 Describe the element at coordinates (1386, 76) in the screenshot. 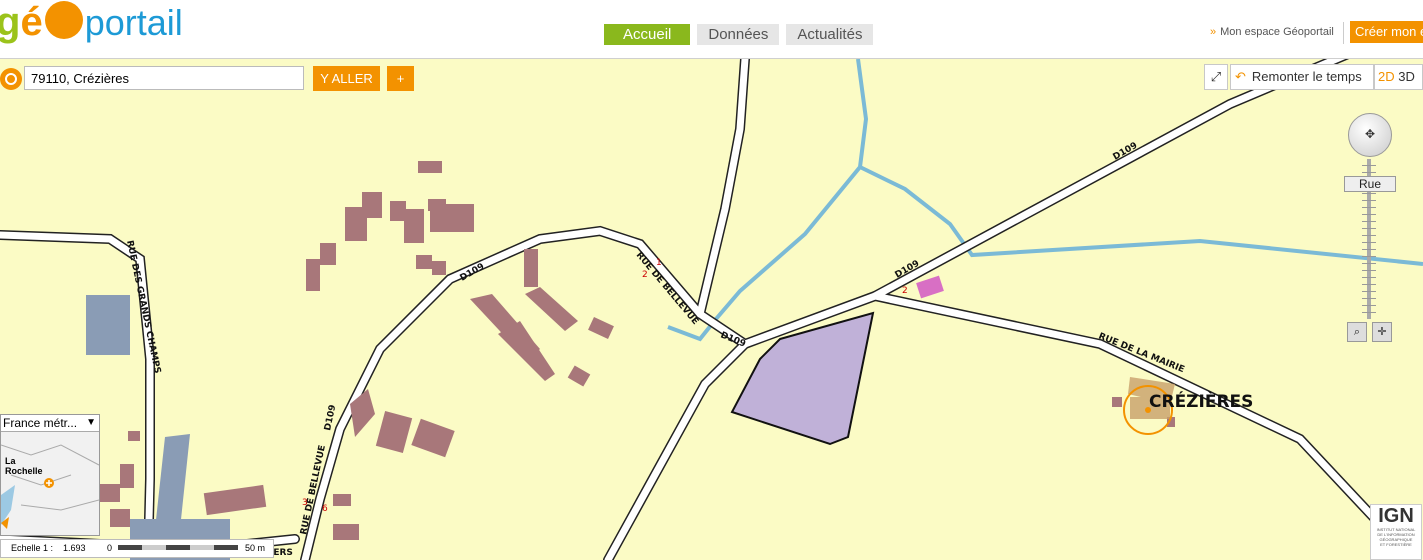

I see `mode-2d-button: 2D` at that location.